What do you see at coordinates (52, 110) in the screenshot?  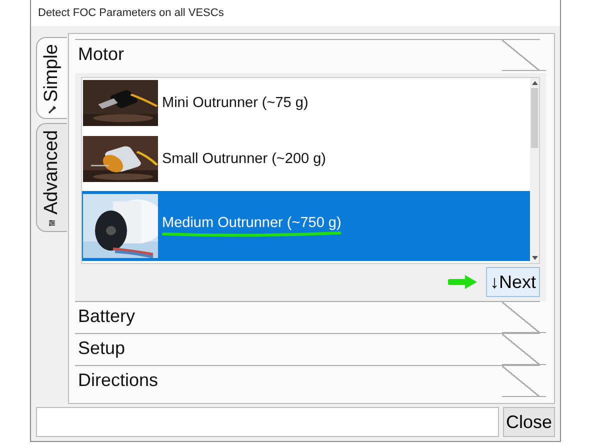 I see `wrench-icon` at bounding box center [52, 110].